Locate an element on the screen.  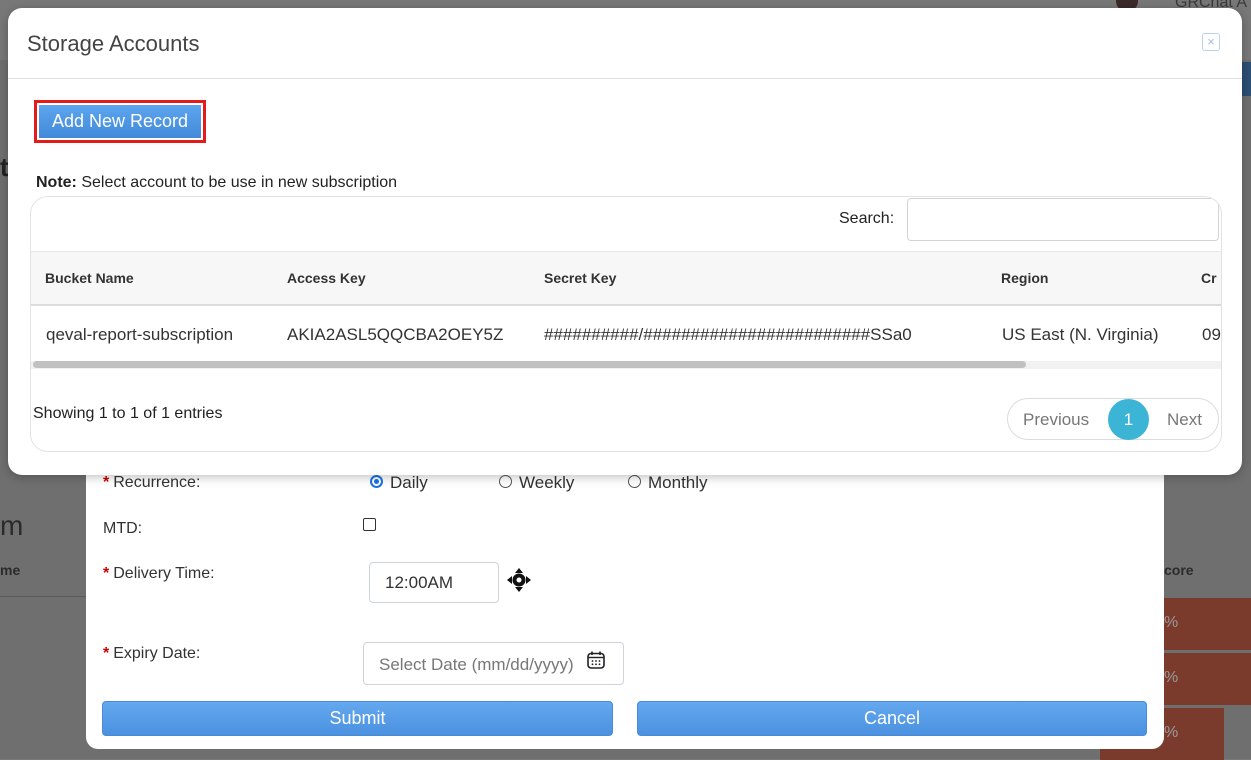
column-created: Cr is located at coordinates (1209, 278).